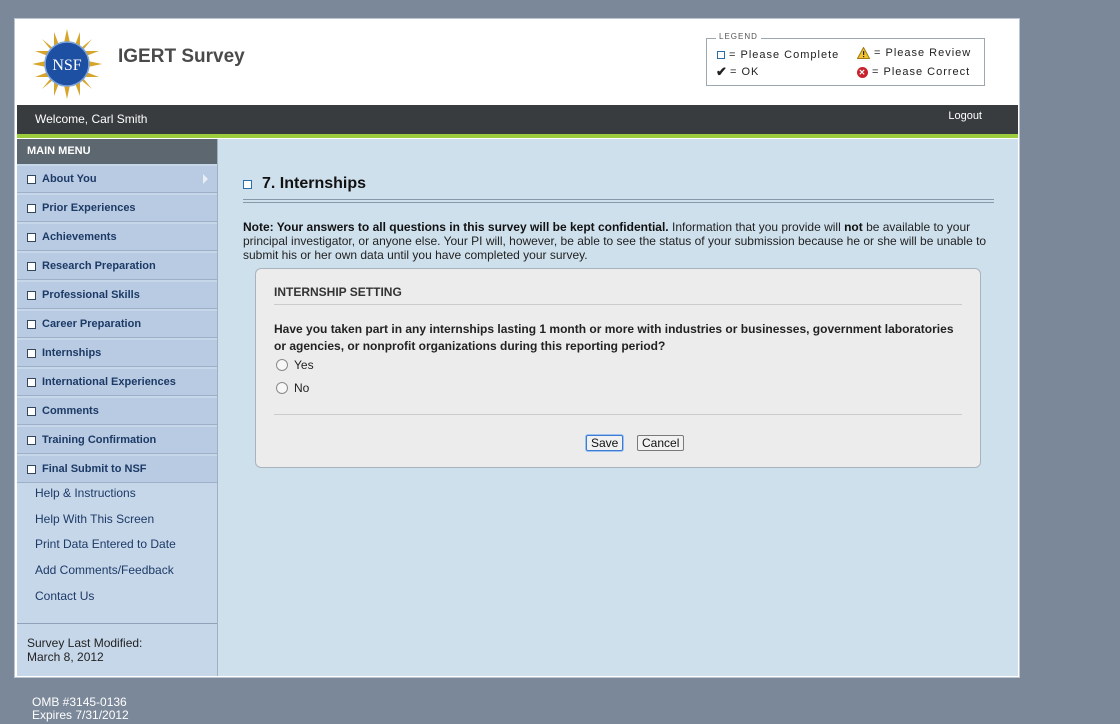  I want to click on main-menu-title: MAIN MENU, so click(117, 151).